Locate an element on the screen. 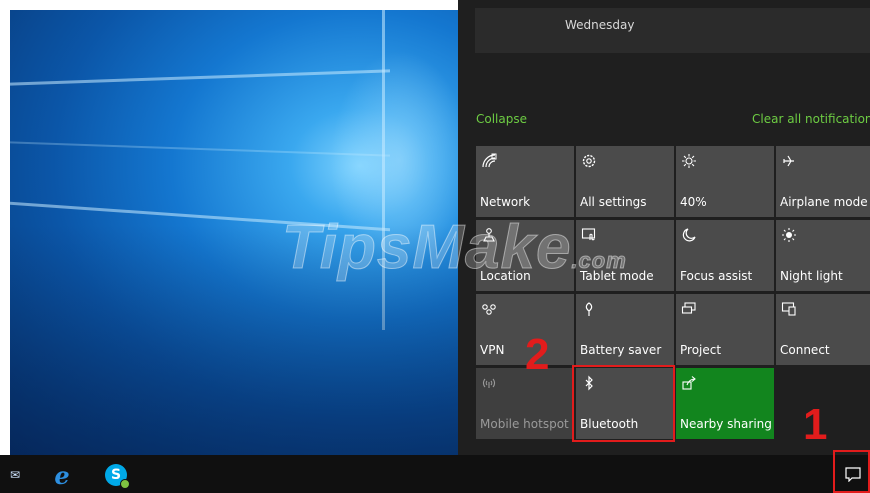  network-icon is located at coordinates (489, 160).